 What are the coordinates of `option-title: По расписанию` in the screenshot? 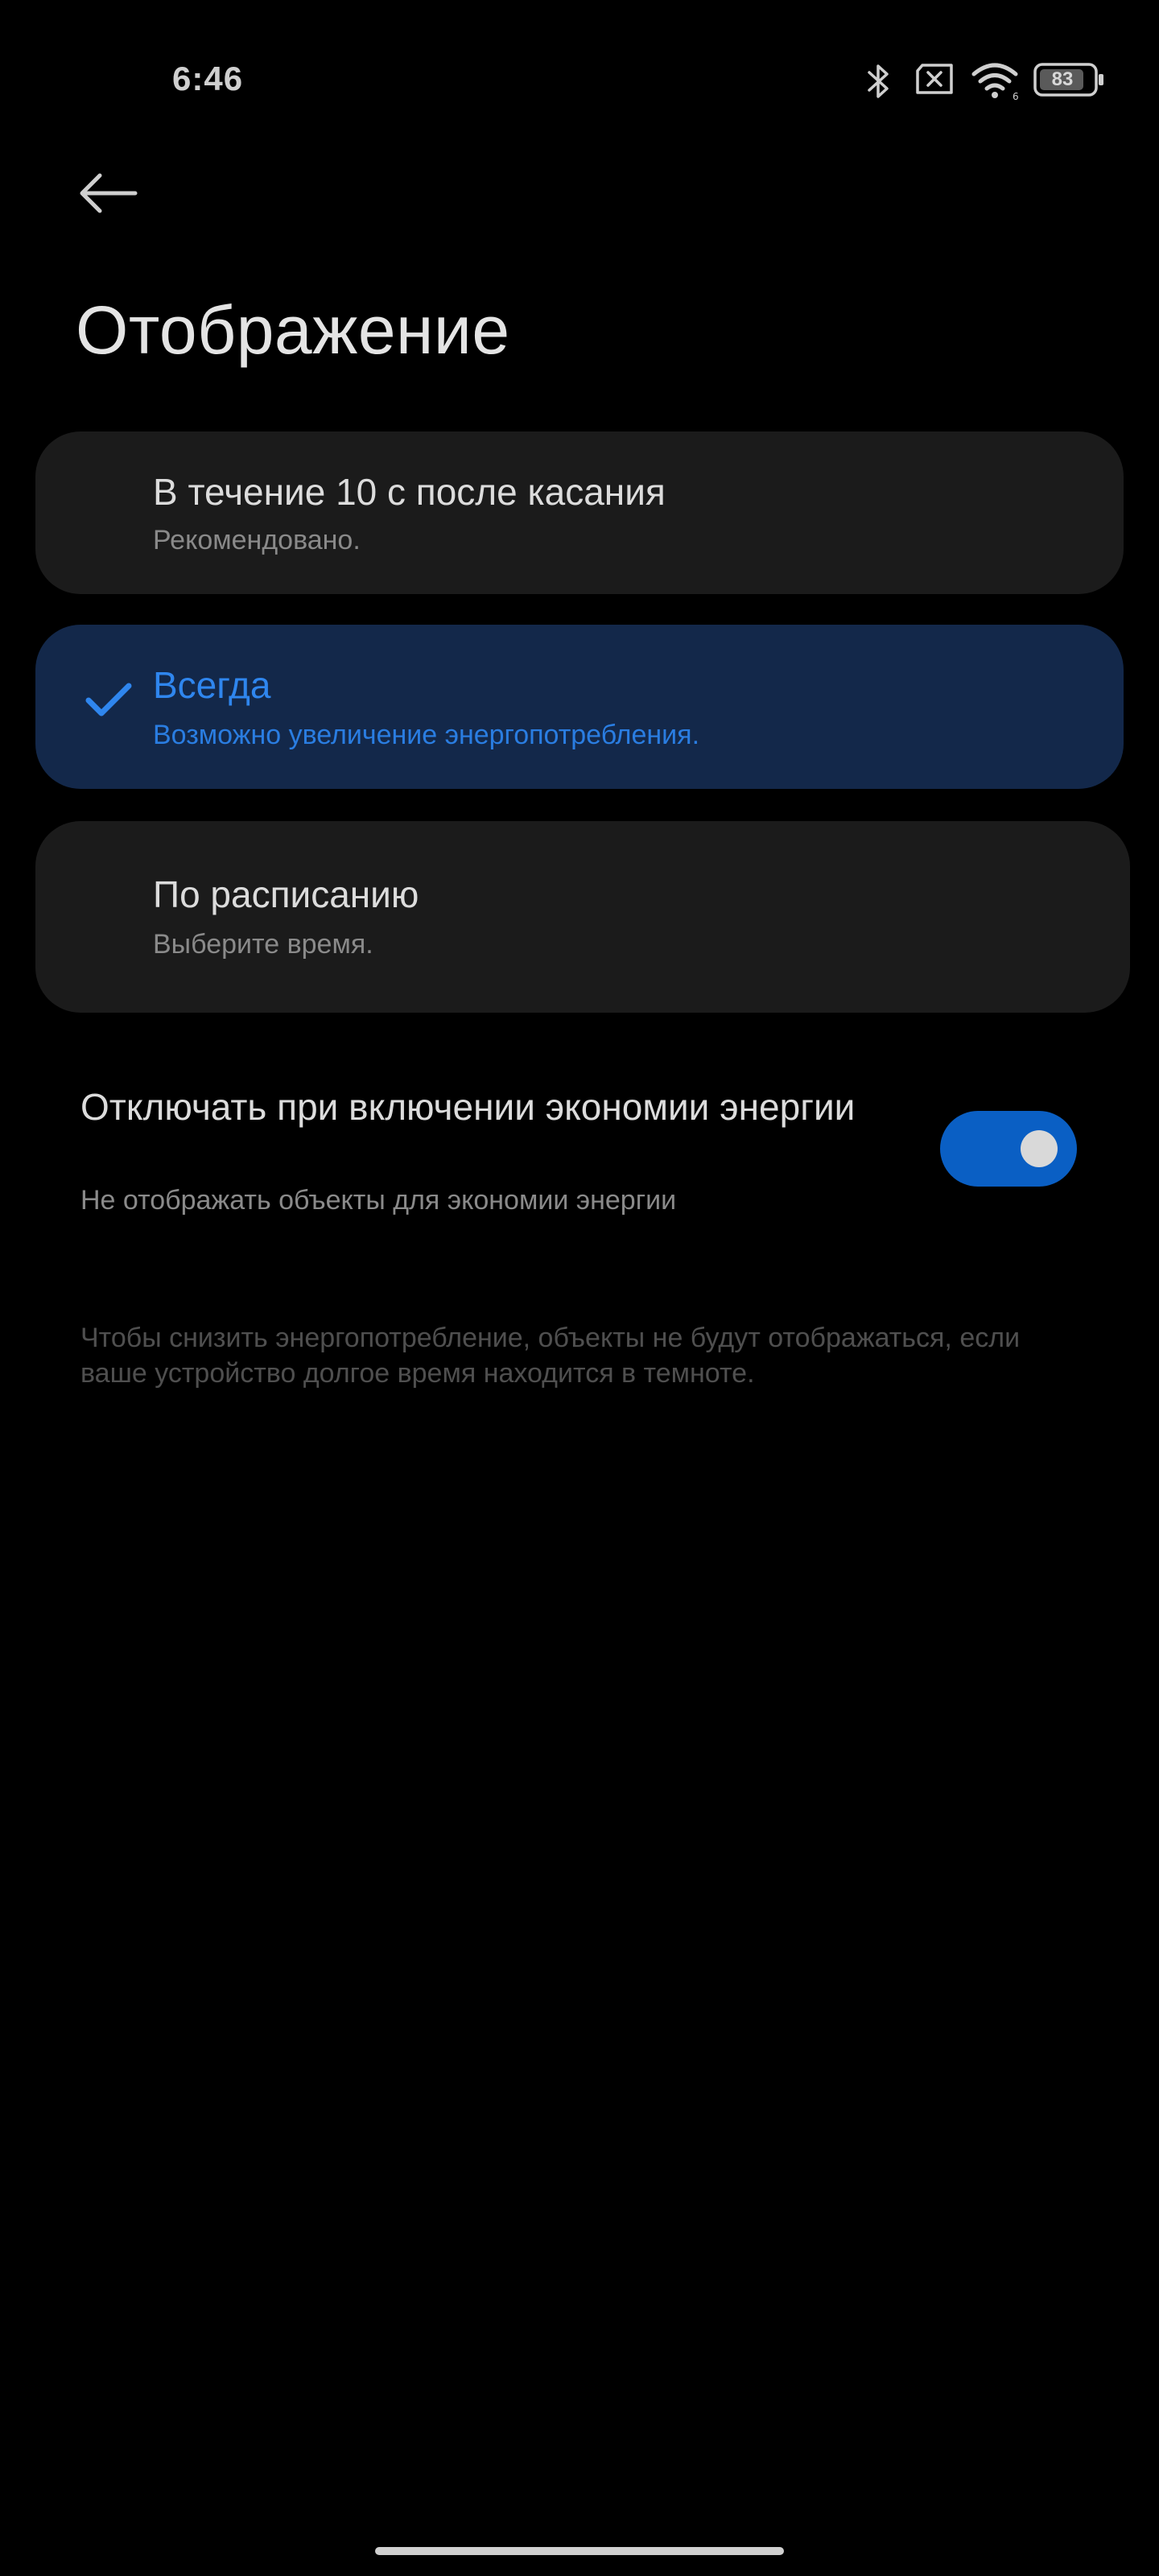 It's located at (286, 894).